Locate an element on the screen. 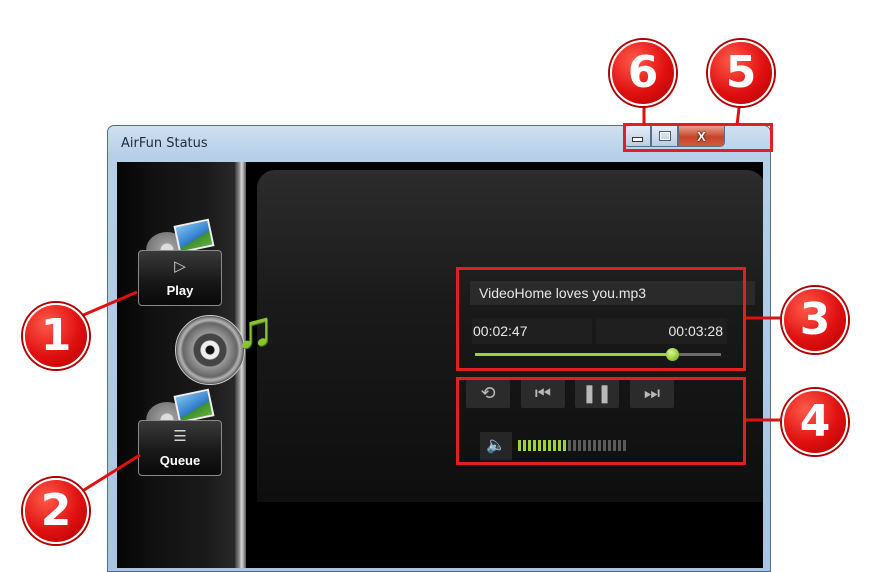 Image resolution: width=883 pixels, height=572 pixels. callout-3: 3 is located at coordinates (815, 320).